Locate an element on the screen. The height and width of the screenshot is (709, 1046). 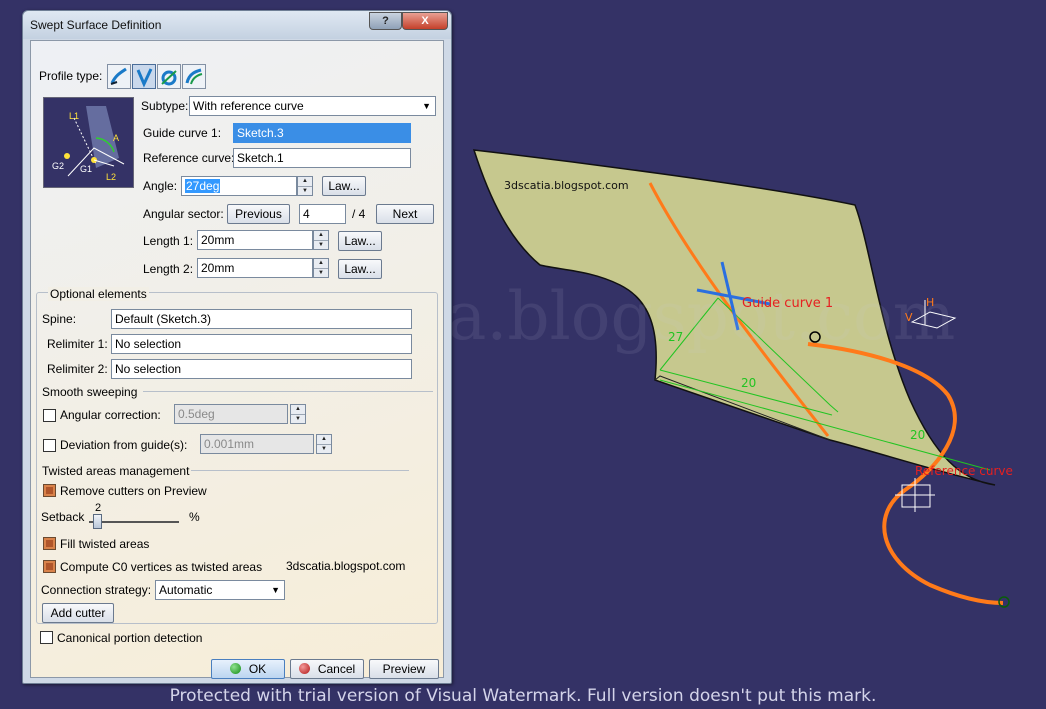
setback-slider-thumb is located at coordinates (97, 521).